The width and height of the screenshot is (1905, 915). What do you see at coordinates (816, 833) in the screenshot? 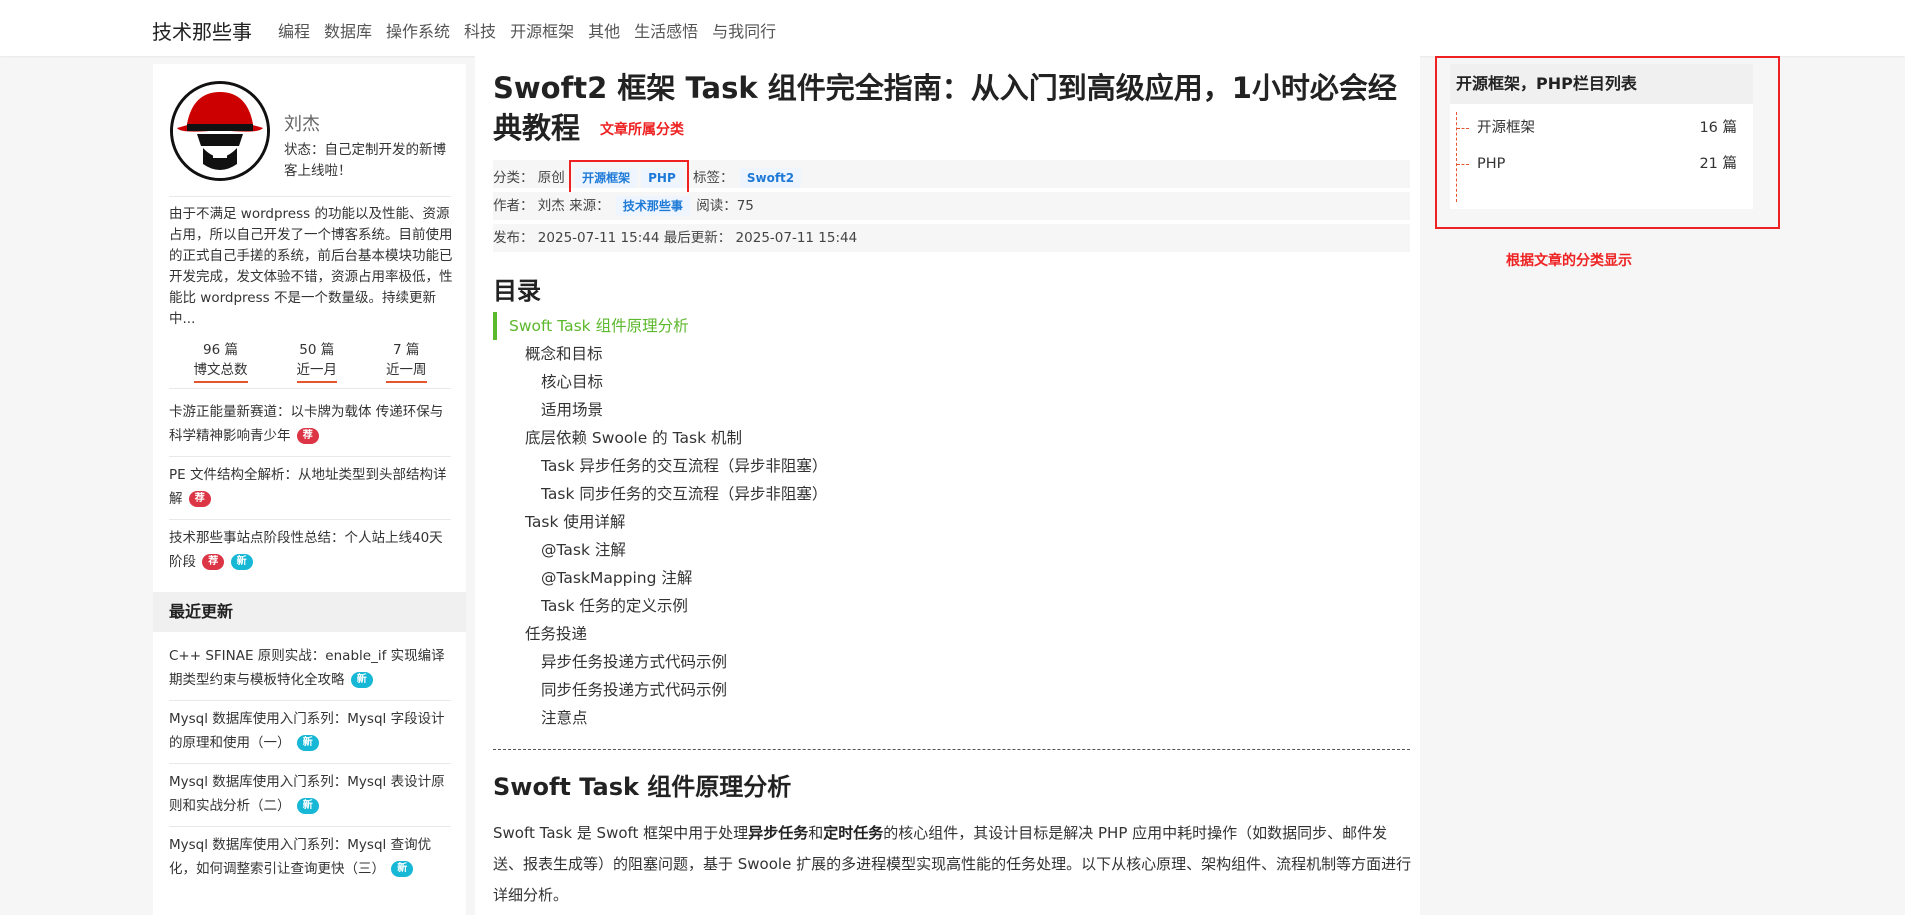
I see `para-text: 和` at bounding box center [816, 833].